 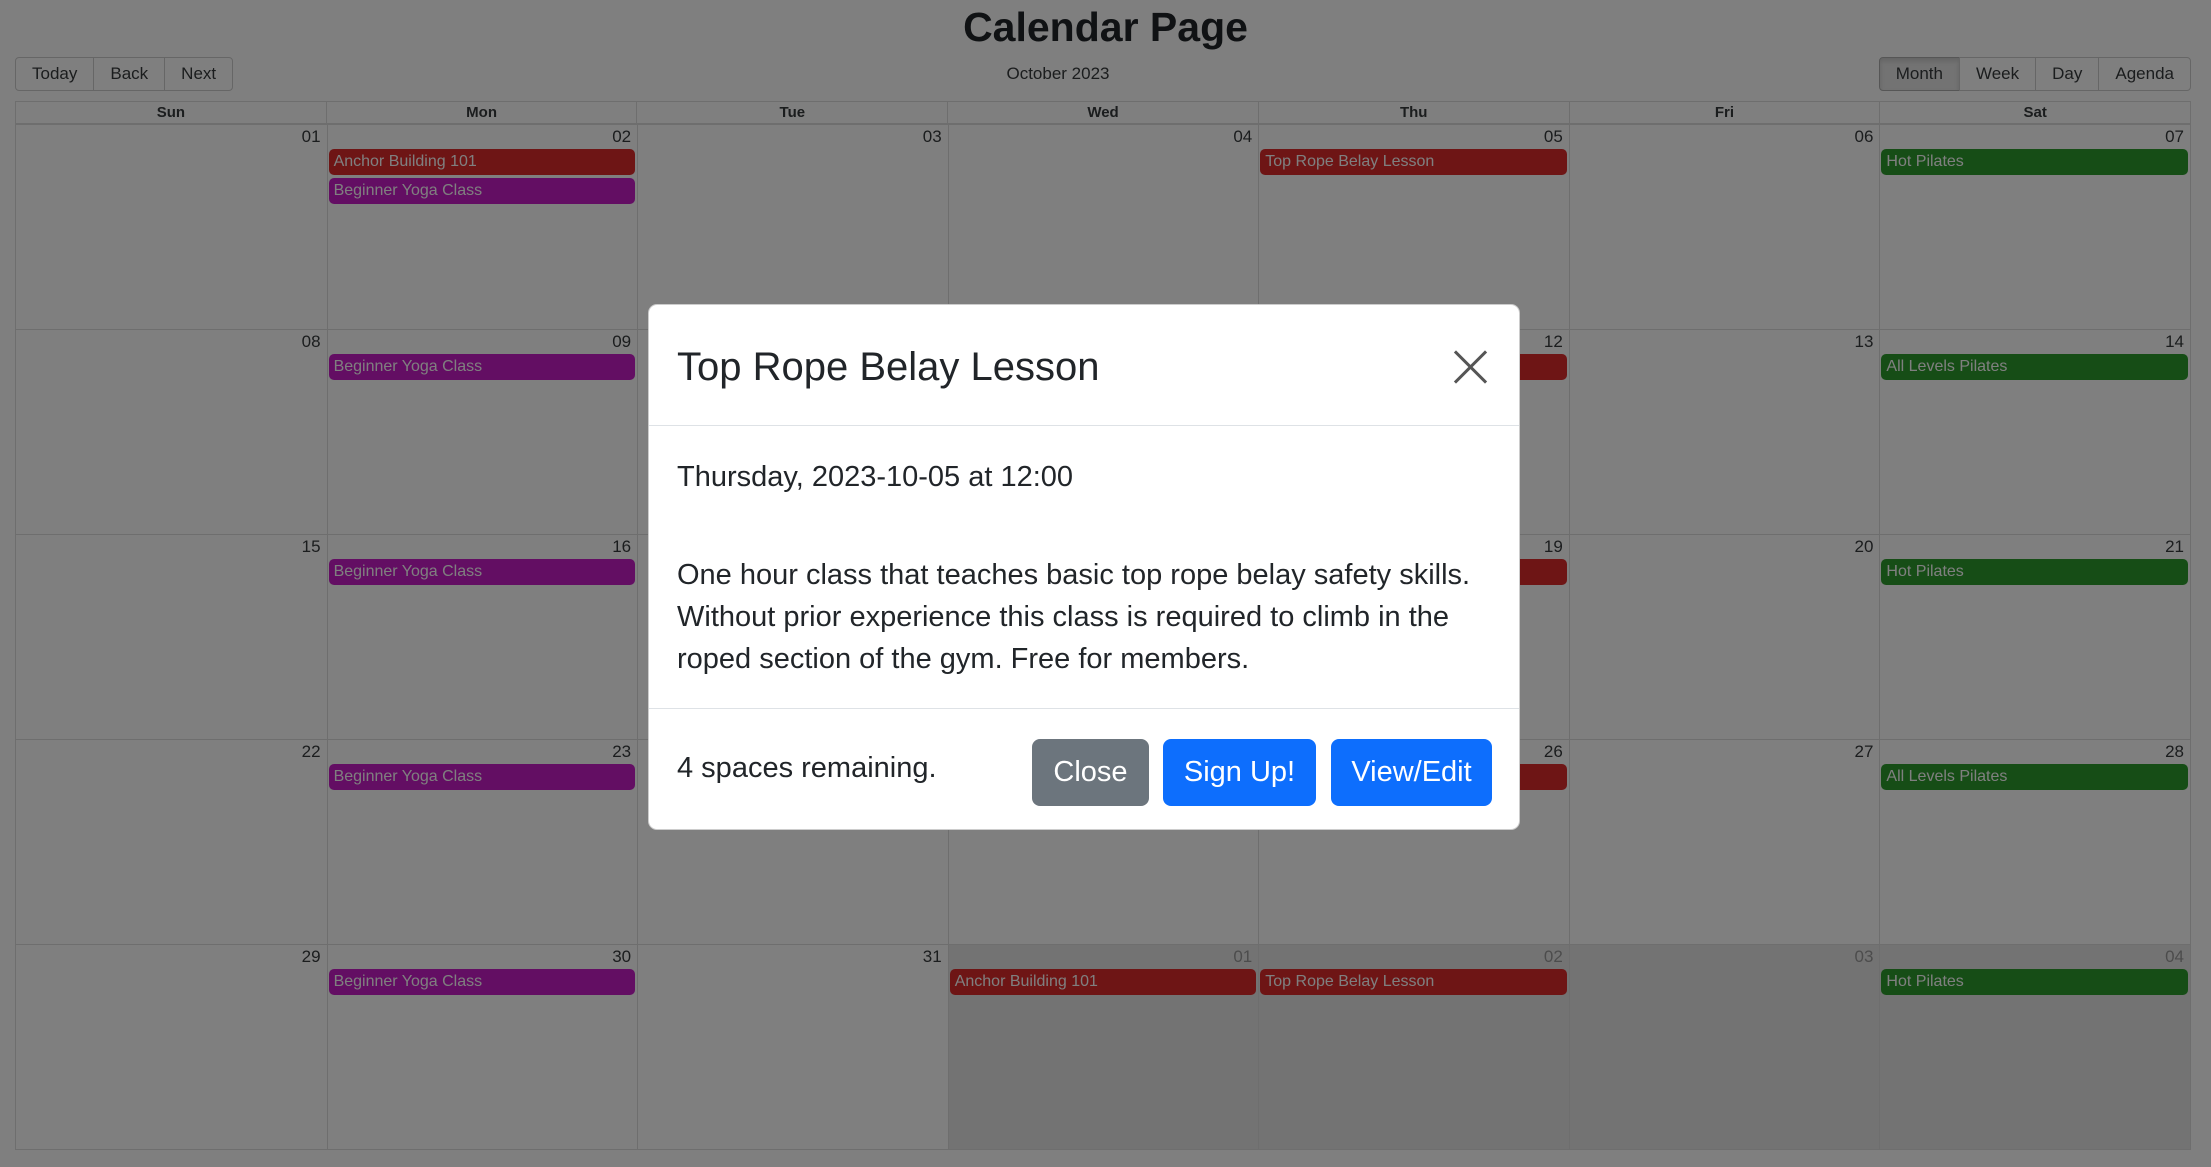 What do you see at coordinates (807, 768) in the screenshot?
I see `spaces-remaining: 4 spaces remaining.` at bounding box center [807, 768].